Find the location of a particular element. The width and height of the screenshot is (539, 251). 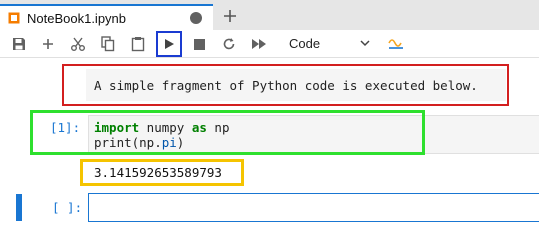

restart-button is located at coordinates (229, 44).